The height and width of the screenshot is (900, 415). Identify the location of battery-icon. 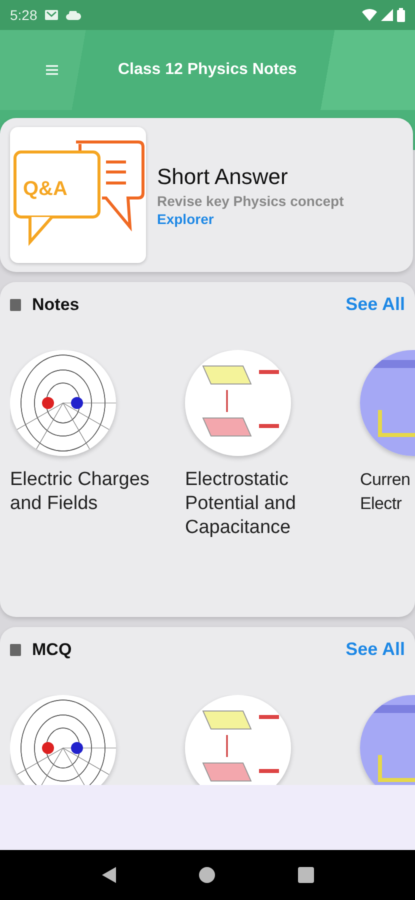
(401, 15).